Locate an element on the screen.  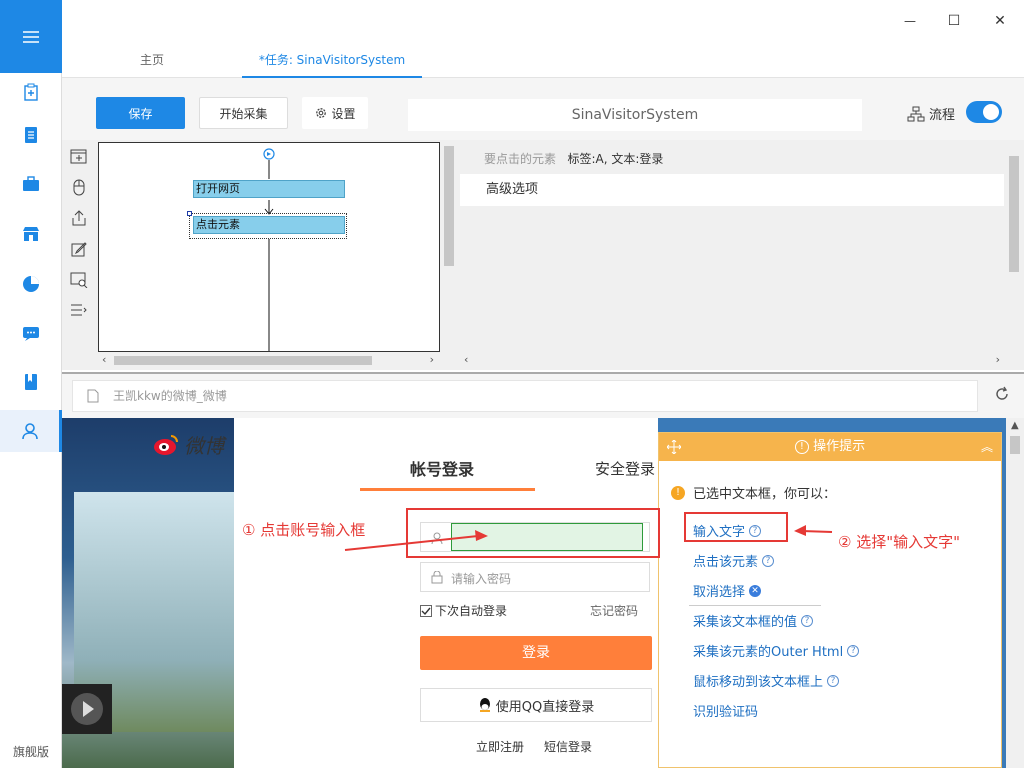
save-button: 保存 is located at coordinates (140, 113).